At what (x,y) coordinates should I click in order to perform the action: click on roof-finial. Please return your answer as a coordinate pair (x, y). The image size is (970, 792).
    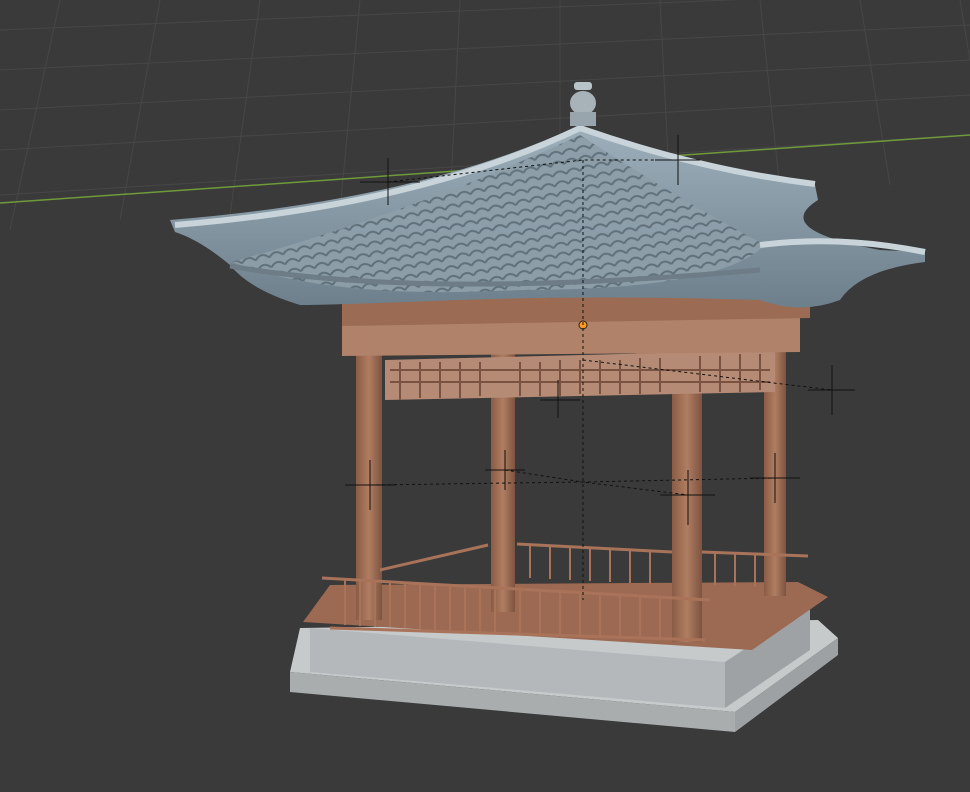
    Looking at the image, I should click on (583, 104).